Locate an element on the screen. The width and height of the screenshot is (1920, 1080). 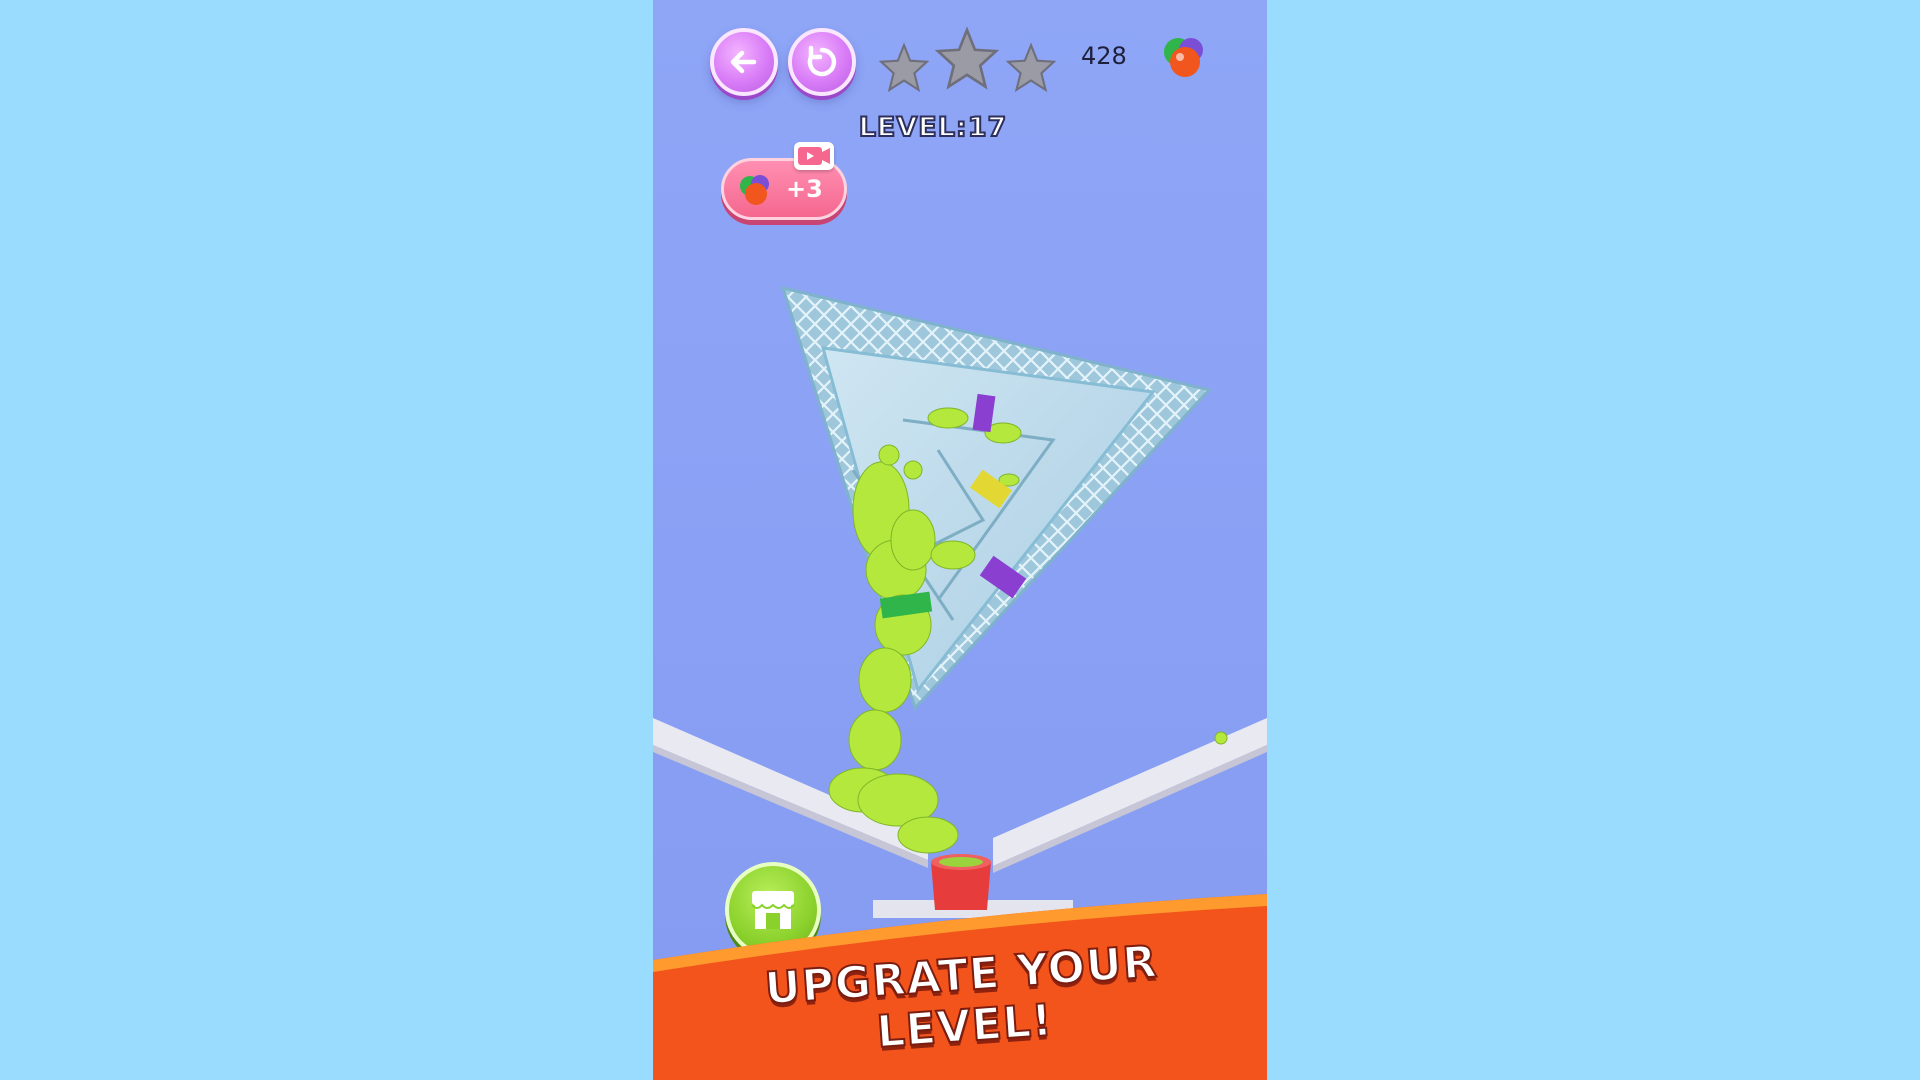
arrow-left-icon is located at coordinates (743, 62).